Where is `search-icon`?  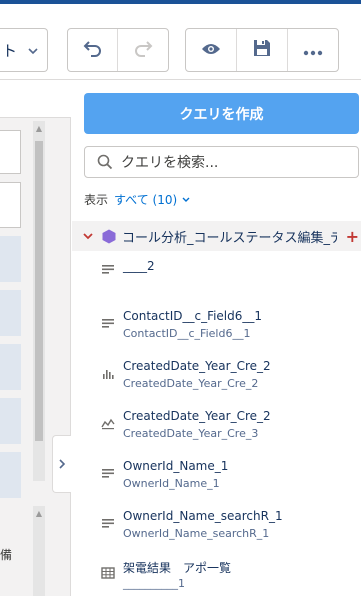 search-icon is located at coordinates (105, 162).